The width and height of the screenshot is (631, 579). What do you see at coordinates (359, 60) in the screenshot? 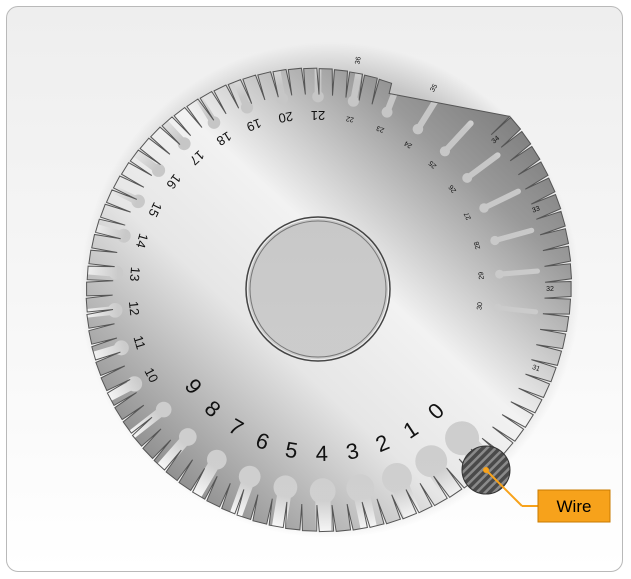
I see `gauge-back-label: 36` at bounding box center [359, 60].